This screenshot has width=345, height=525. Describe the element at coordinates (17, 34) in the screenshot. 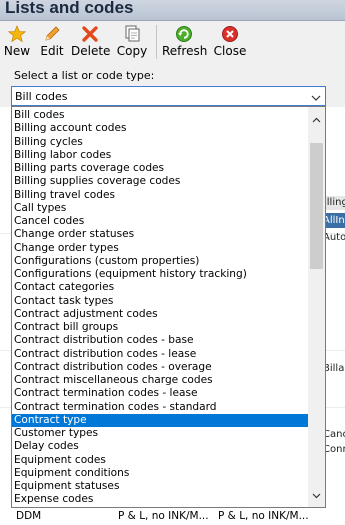

I see `star-icon` at that location.